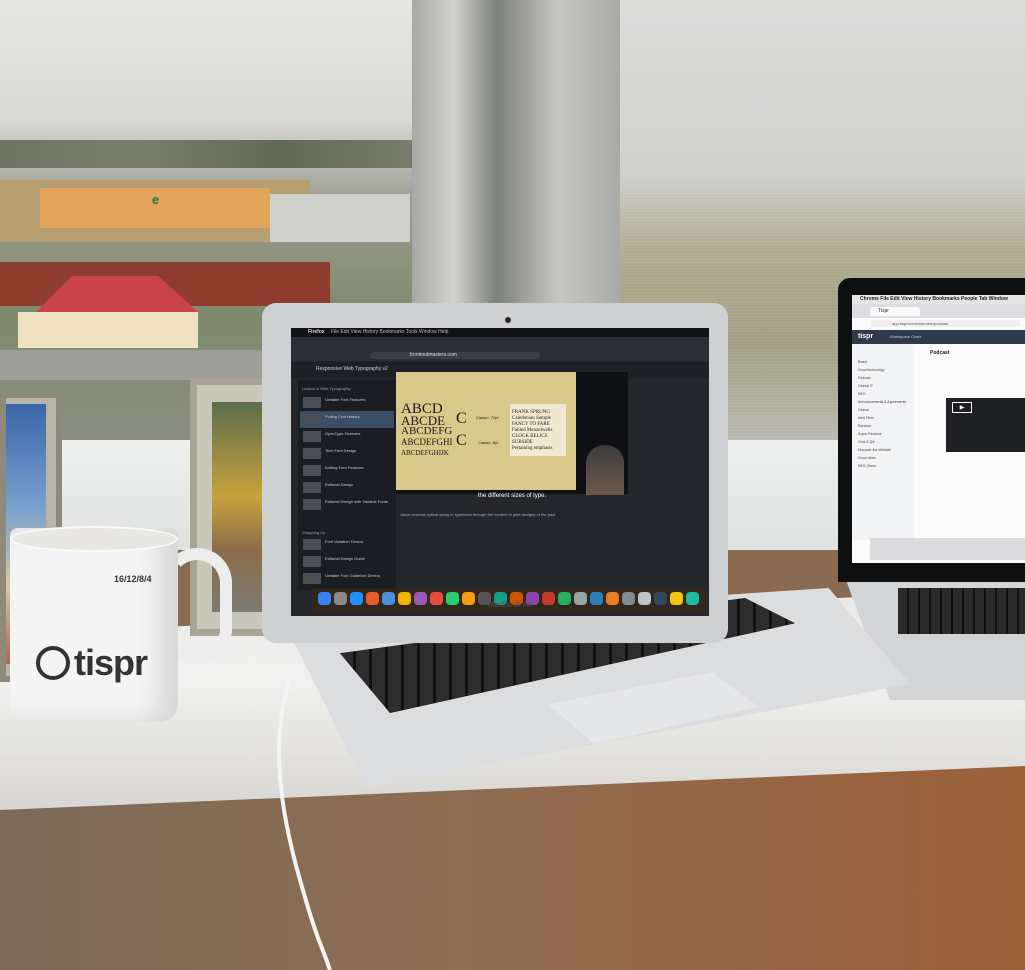 The height and width of the screenshot is (970, 1025). I want to click on specimen-line: ABCDEFGHIJK, so click(425, 453).